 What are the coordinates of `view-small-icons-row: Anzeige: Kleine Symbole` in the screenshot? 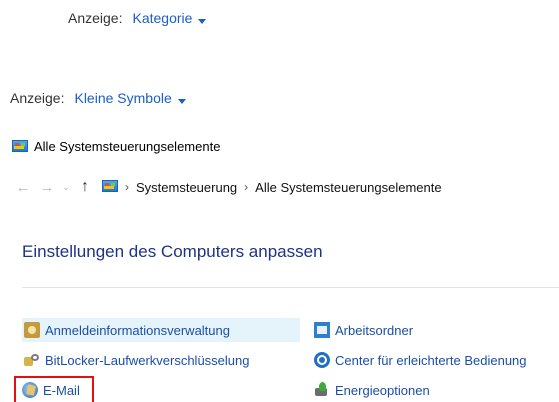 It's located at (98, 98).